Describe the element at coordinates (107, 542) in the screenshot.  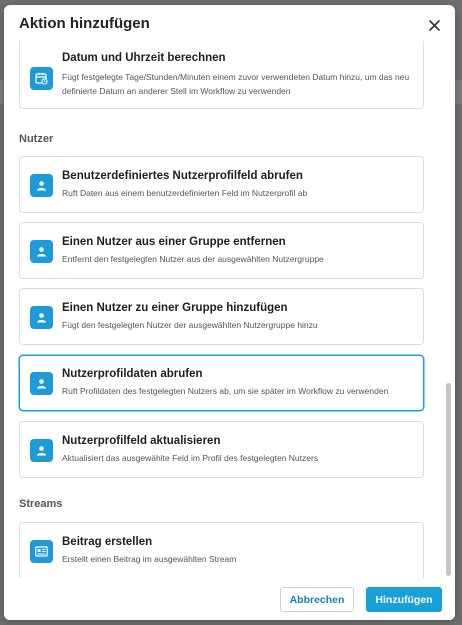
I see `action-title: Beitrag erstellen` at that location.